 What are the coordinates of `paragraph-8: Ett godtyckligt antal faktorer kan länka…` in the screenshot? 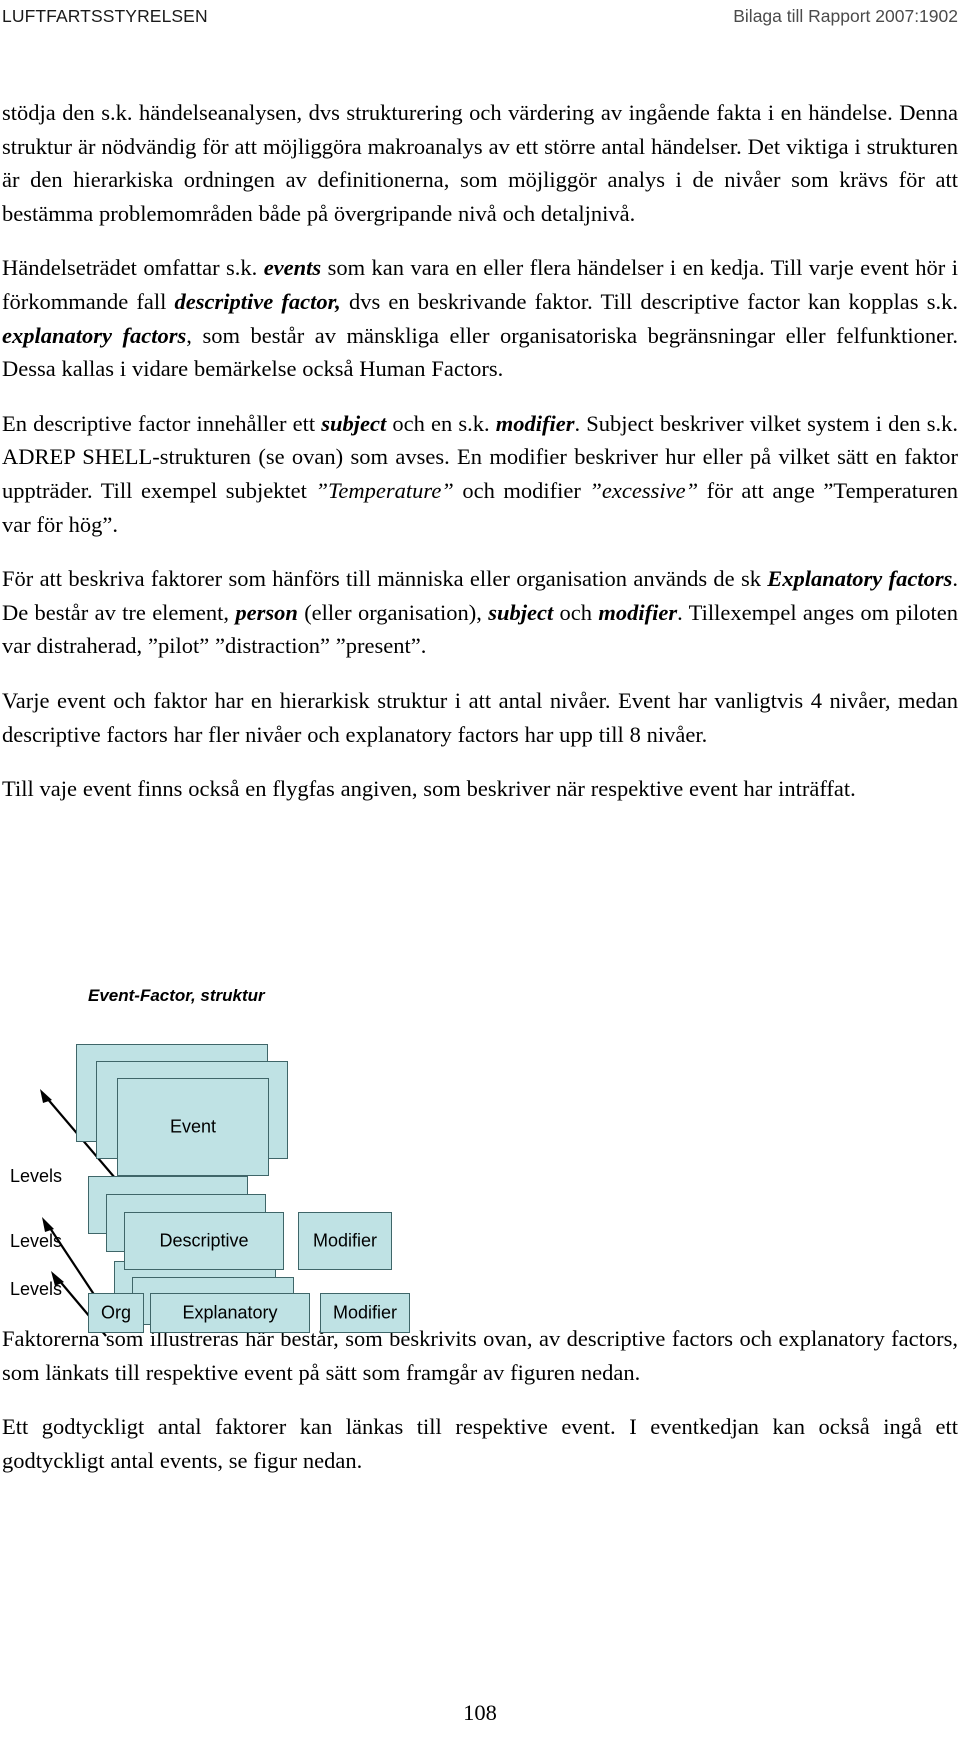 It's located at (480, 1443).